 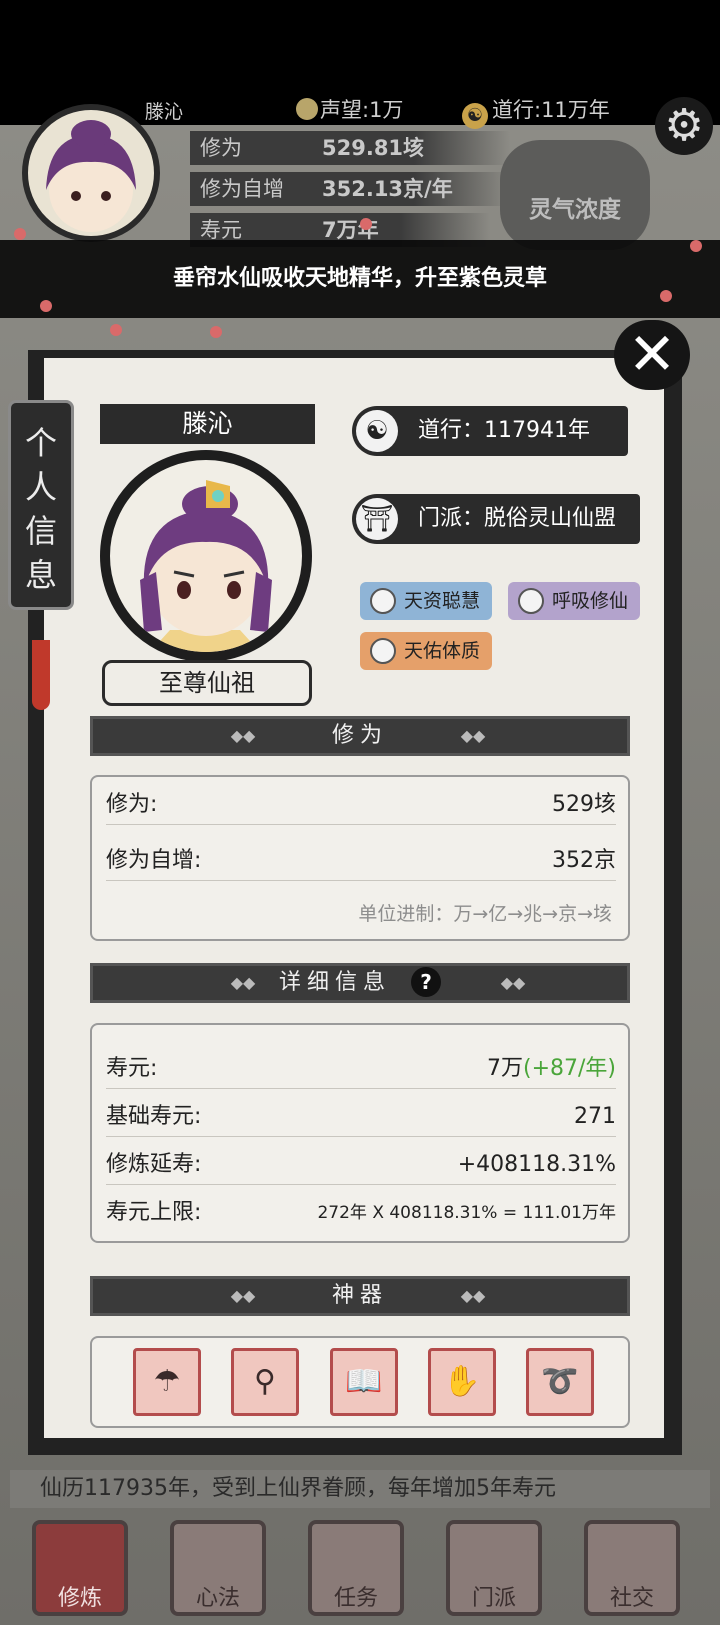 I want to click on player-avatar, so click(x=91, y=173).